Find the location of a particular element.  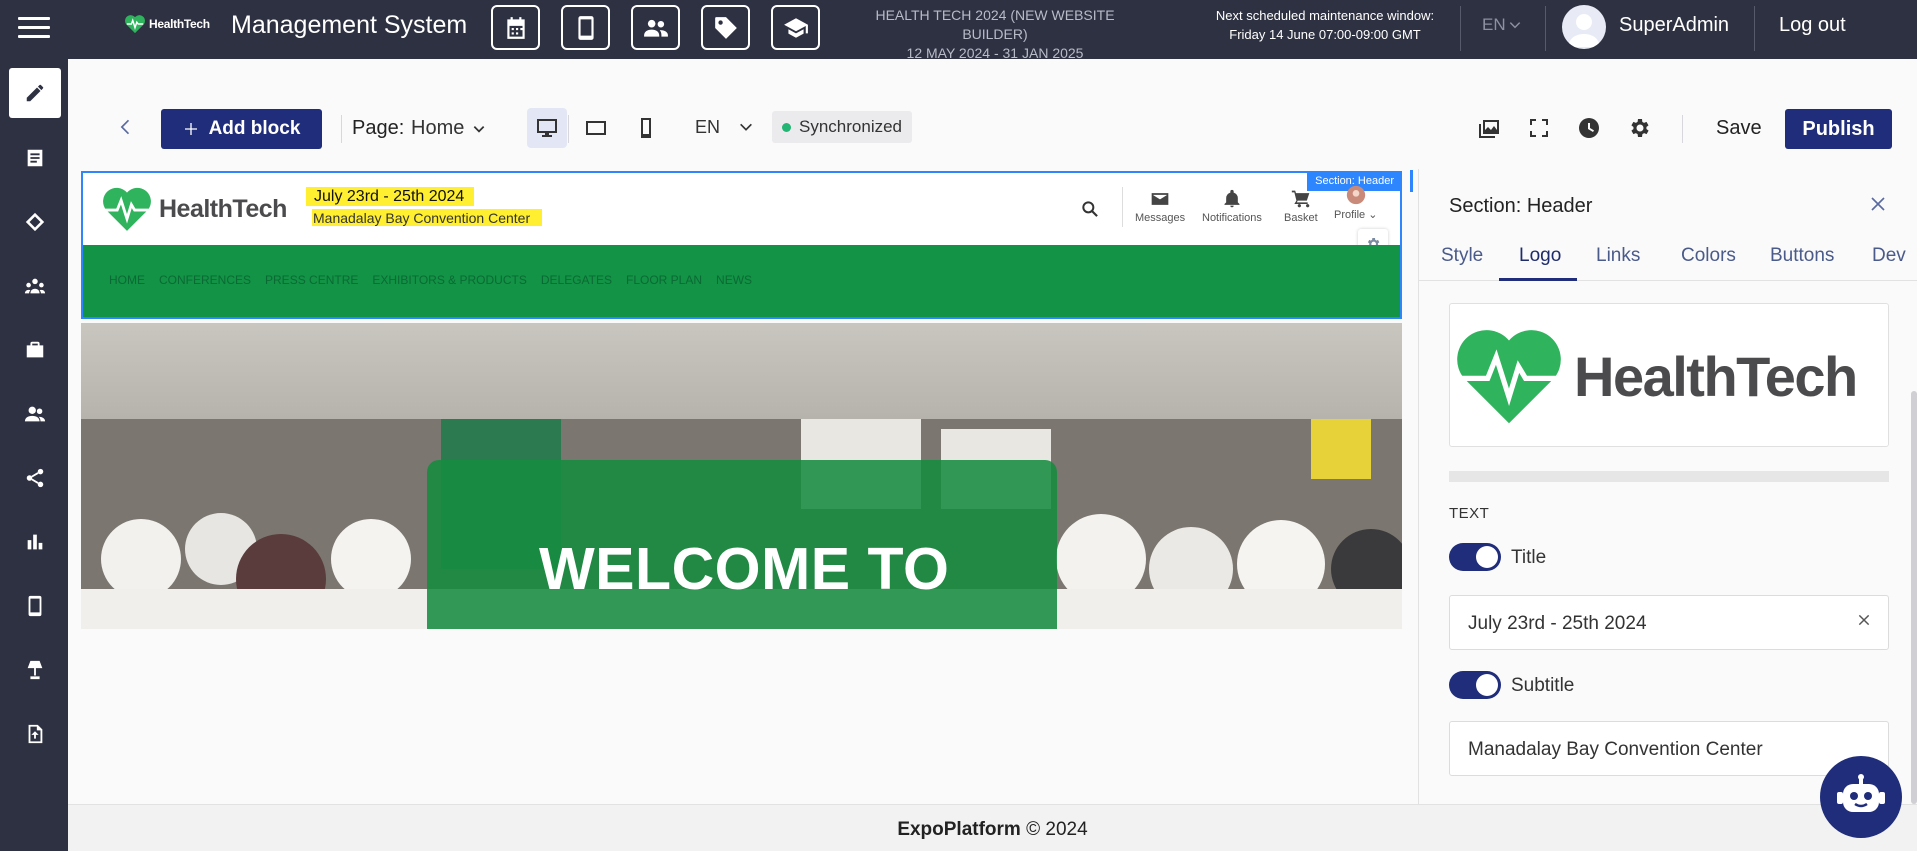

footer-brand: ExpoPlatform is located at coordinates (959, 829).